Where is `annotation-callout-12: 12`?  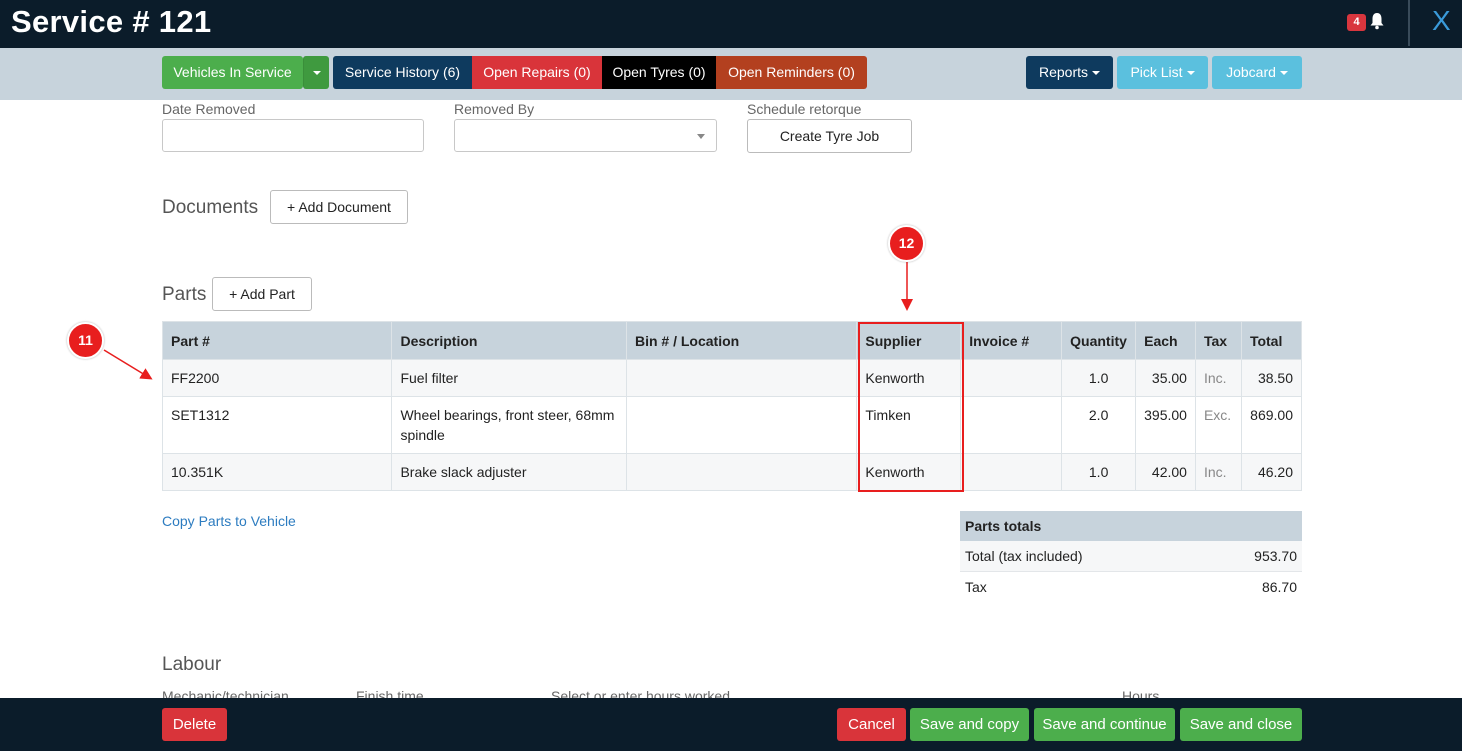 annotation-callout-12: 12 is located at coordinates (906, 243).